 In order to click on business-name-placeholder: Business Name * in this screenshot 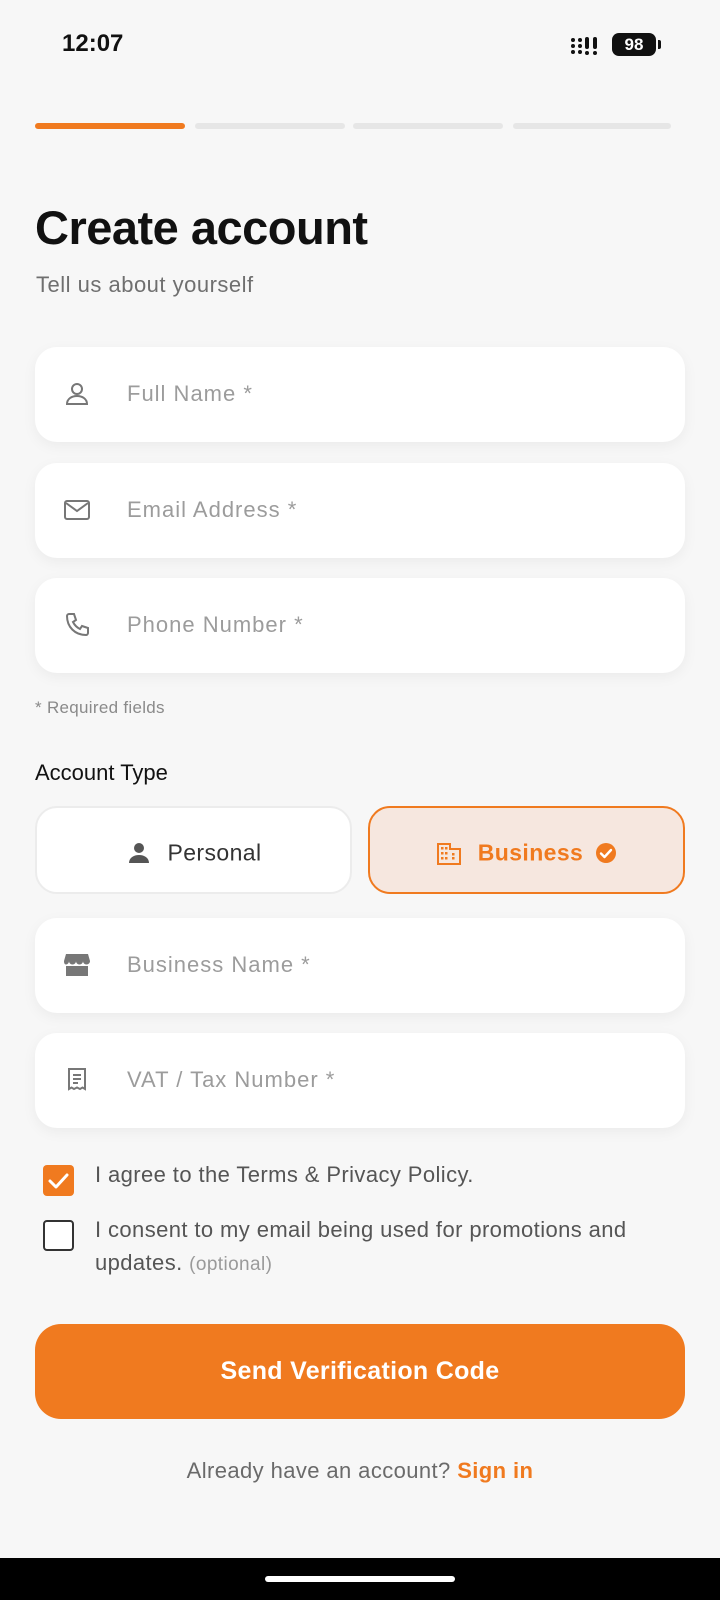, I will do `click(219, 964)`.